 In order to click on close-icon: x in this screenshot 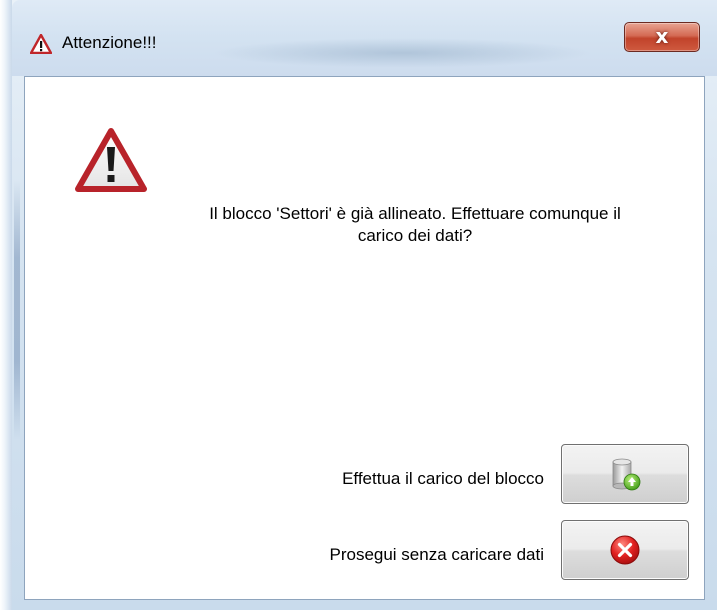, I will do `click(662, 36)`.